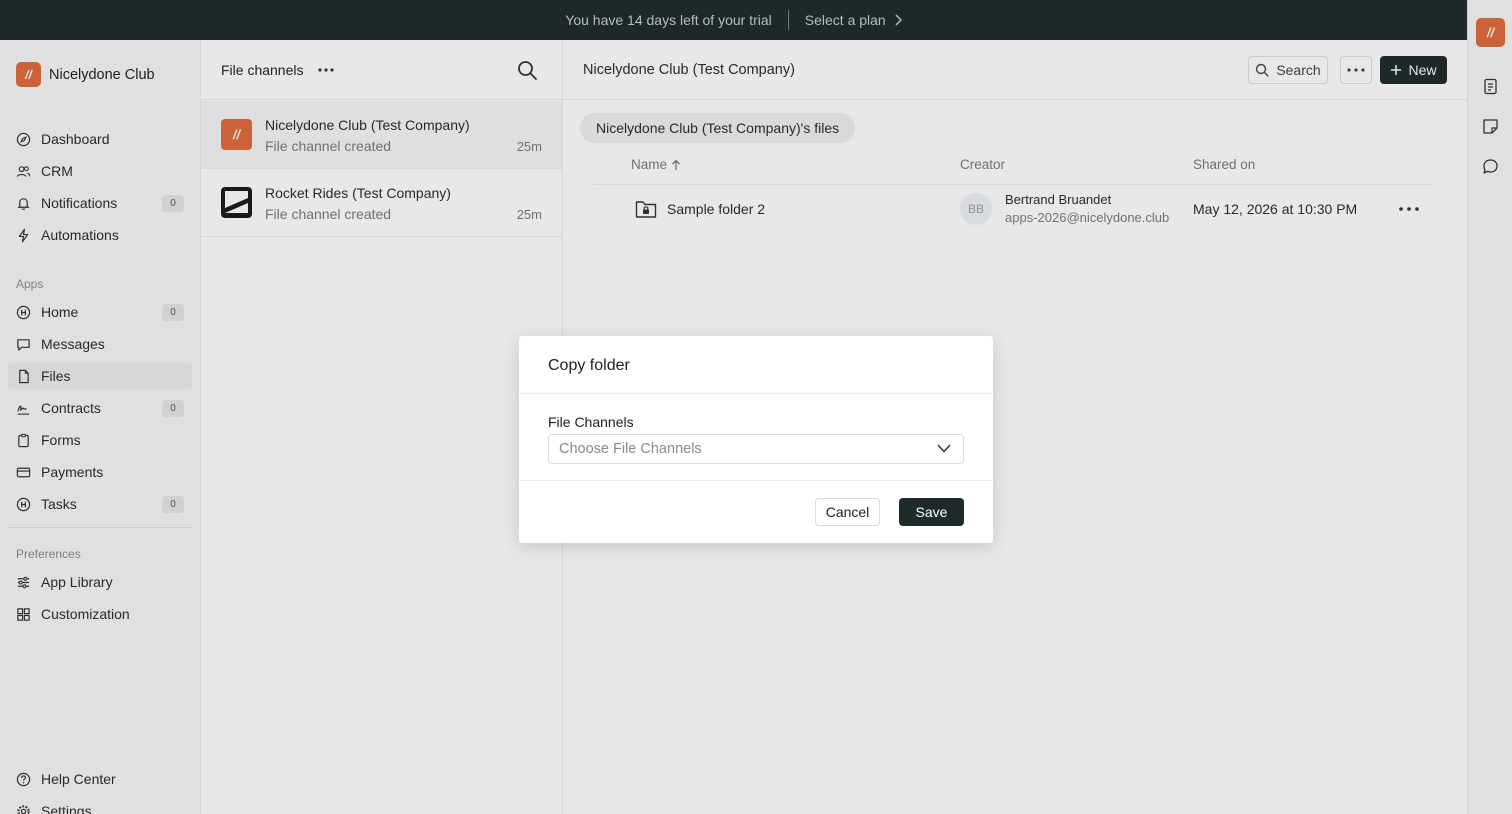 This screenshot has width=1512, height=814. What do you see at coordinates (944, 448) in the screenshot?
I see `chevron-down-icon` at bounding box center [944, 448].